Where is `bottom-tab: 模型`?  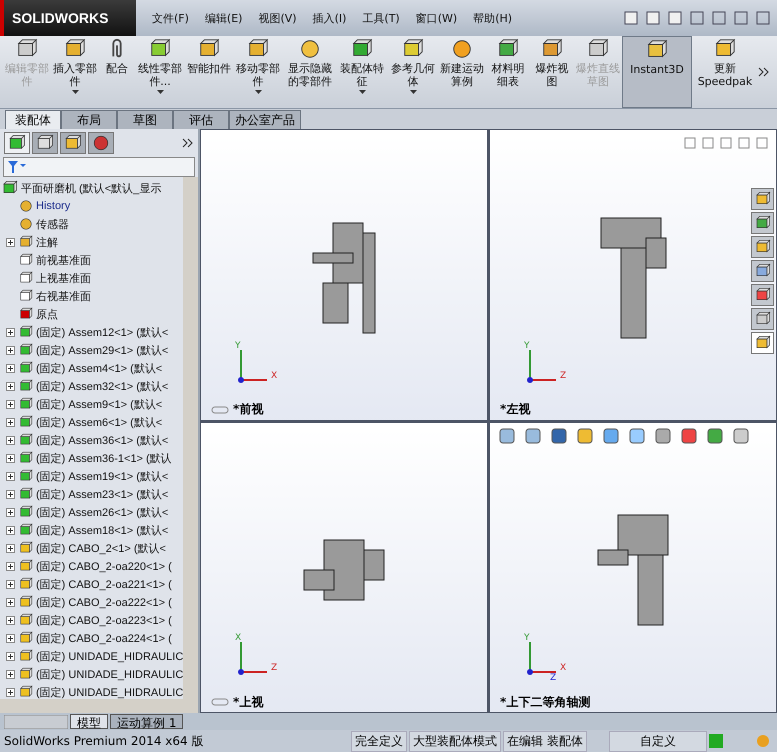 bottom-tab: 模型 is located at coordinates (89, 721).